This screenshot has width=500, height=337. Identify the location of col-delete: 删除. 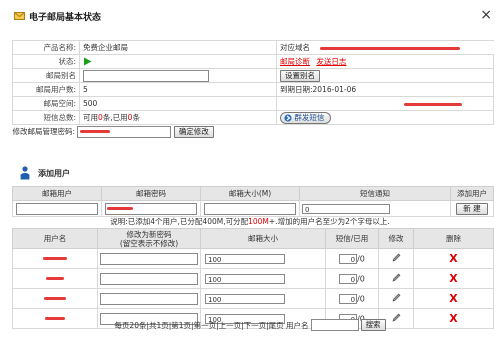
(453, 238).